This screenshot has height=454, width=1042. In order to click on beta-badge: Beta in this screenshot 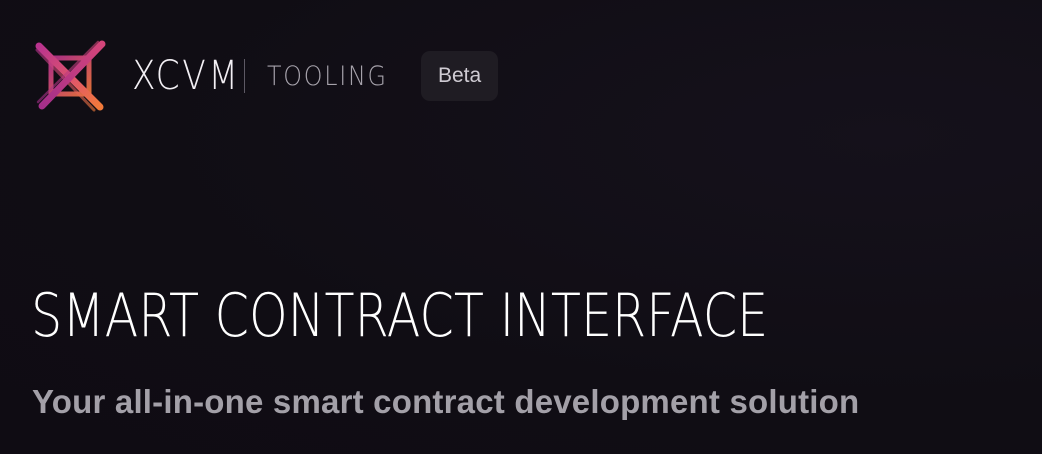, I will do `click(460, 76)`.